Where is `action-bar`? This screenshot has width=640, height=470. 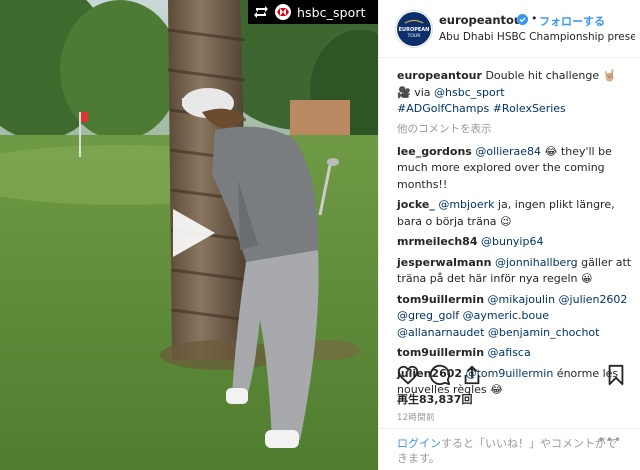 action-bar is located at coordinates (511, 377).